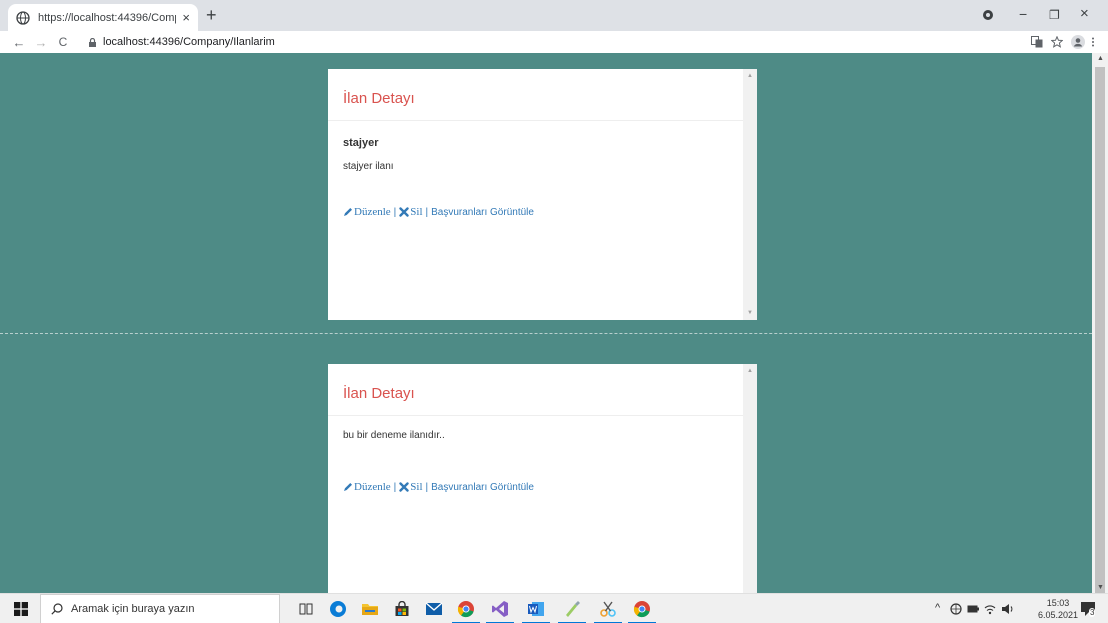  I want to click on new-tab-button: +, so click(211, 15).